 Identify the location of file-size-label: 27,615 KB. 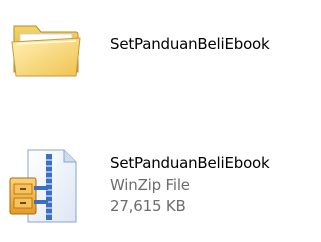
(148, 206).